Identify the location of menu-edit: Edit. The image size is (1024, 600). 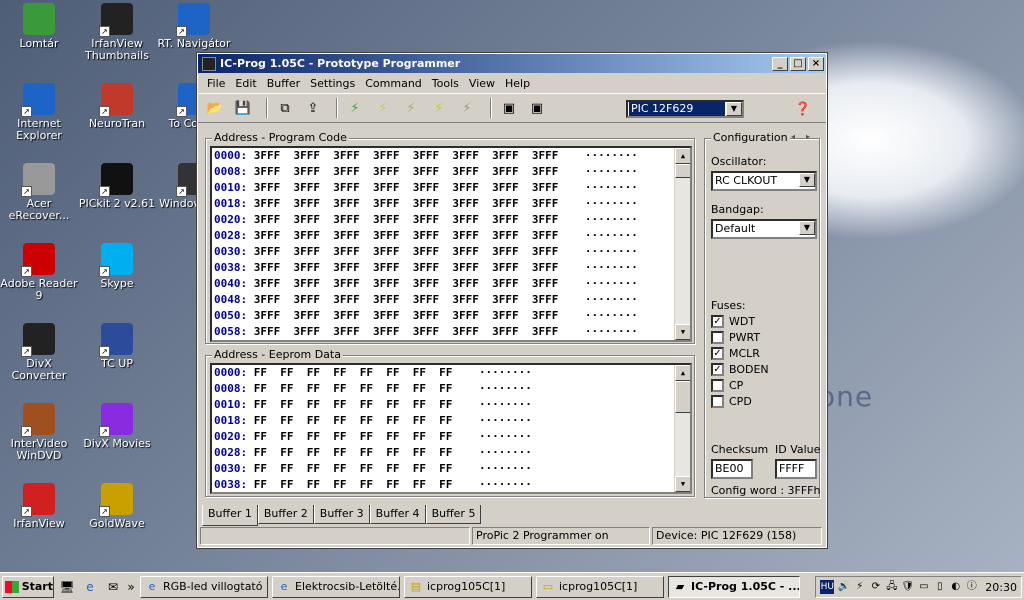
(245, 83).